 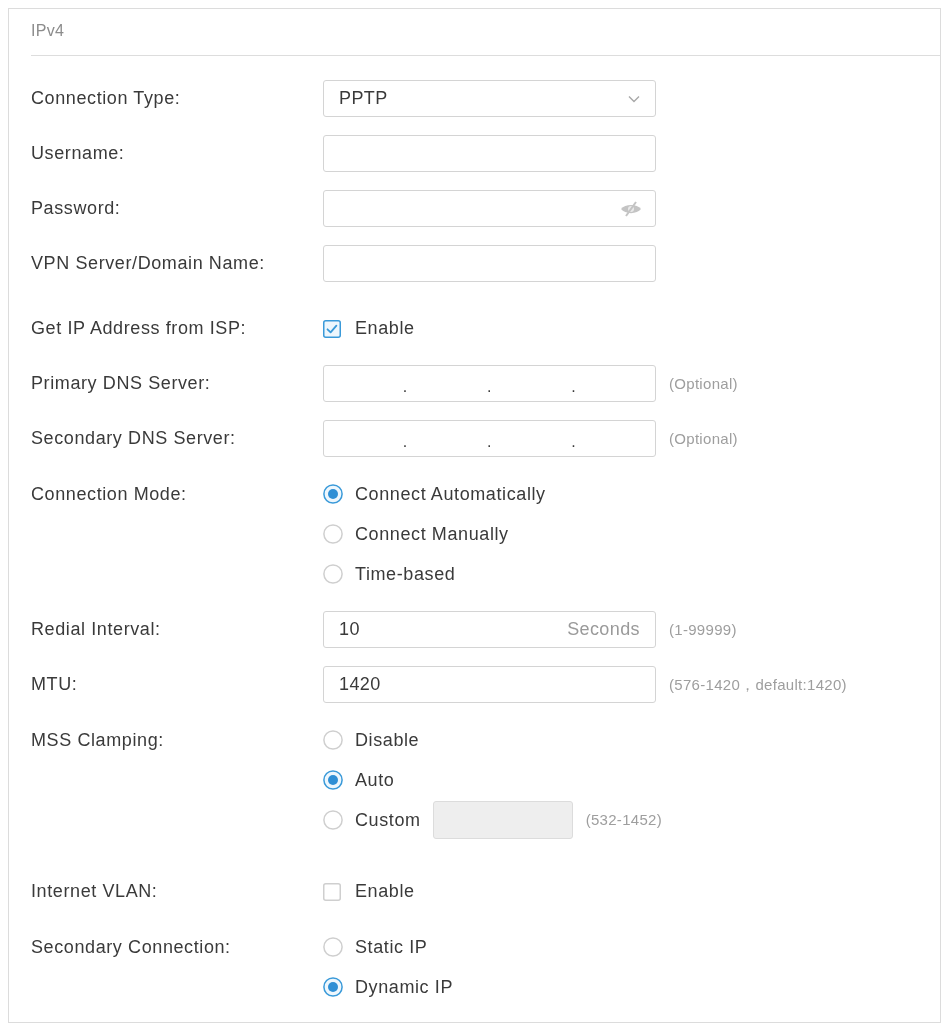 What do you see at coordinates (106, 98) in the screenshot?
I see `field-label: Connection Type:` at bounding box center [106, 98].